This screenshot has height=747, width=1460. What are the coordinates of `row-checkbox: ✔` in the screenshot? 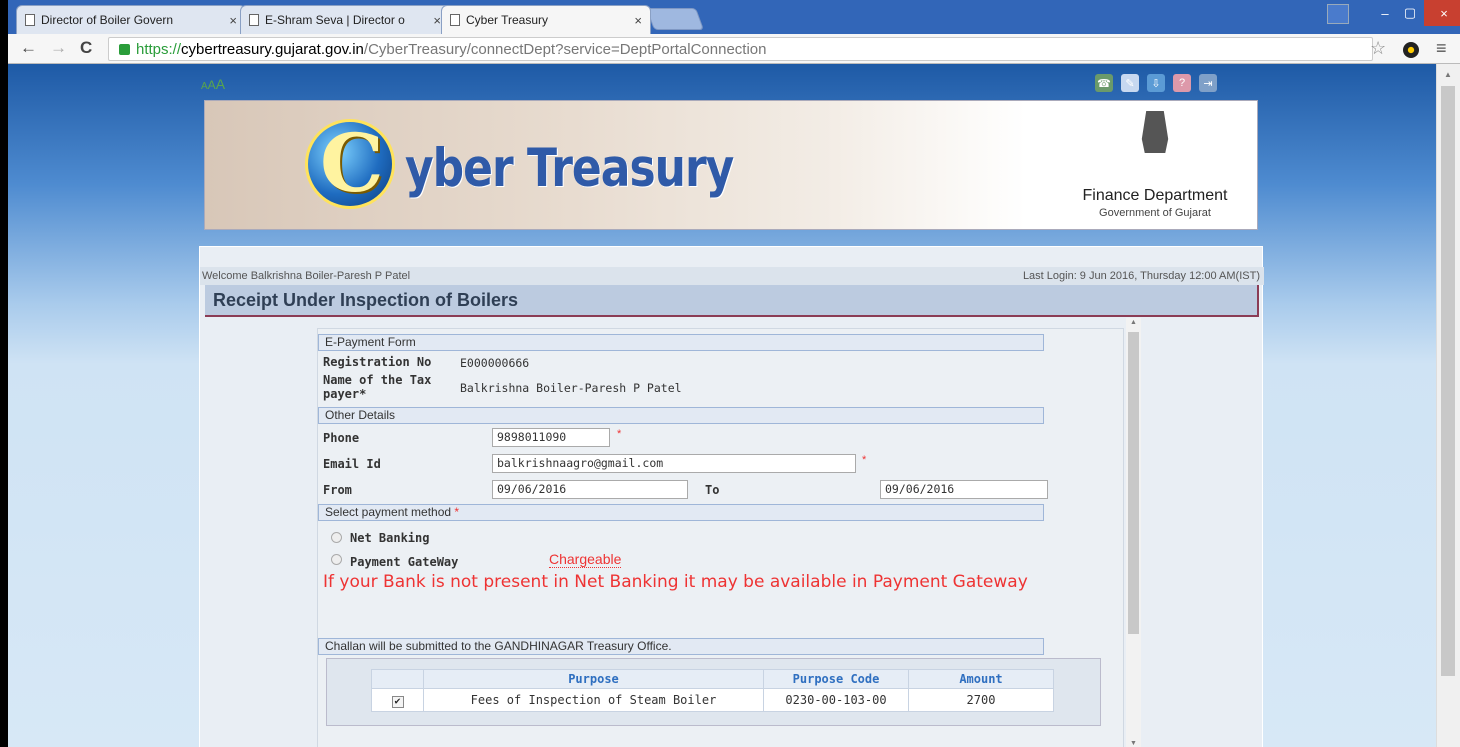 It's located at (397, 701).